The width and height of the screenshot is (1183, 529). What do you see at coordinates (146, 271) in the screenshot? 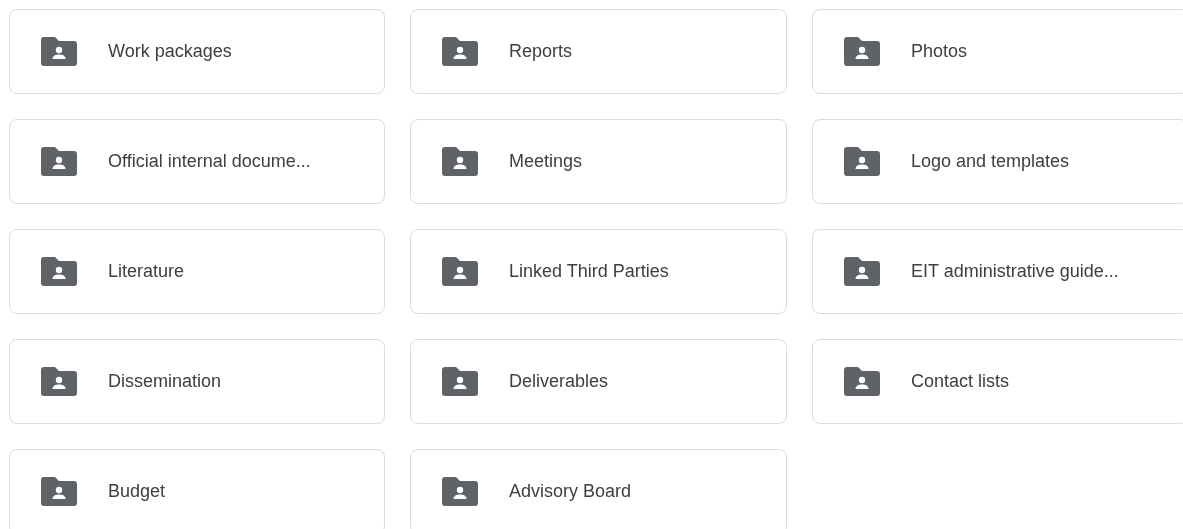
I see `folder-name: Literature` at bounding box center [146, 271].